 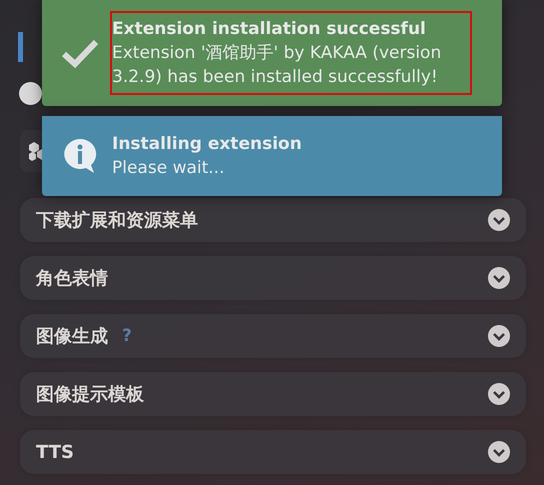 What do you see at coordinates (55, 452) in the screenshot?
I see `drawer-title: TTS` at bounding box center [55, 452].